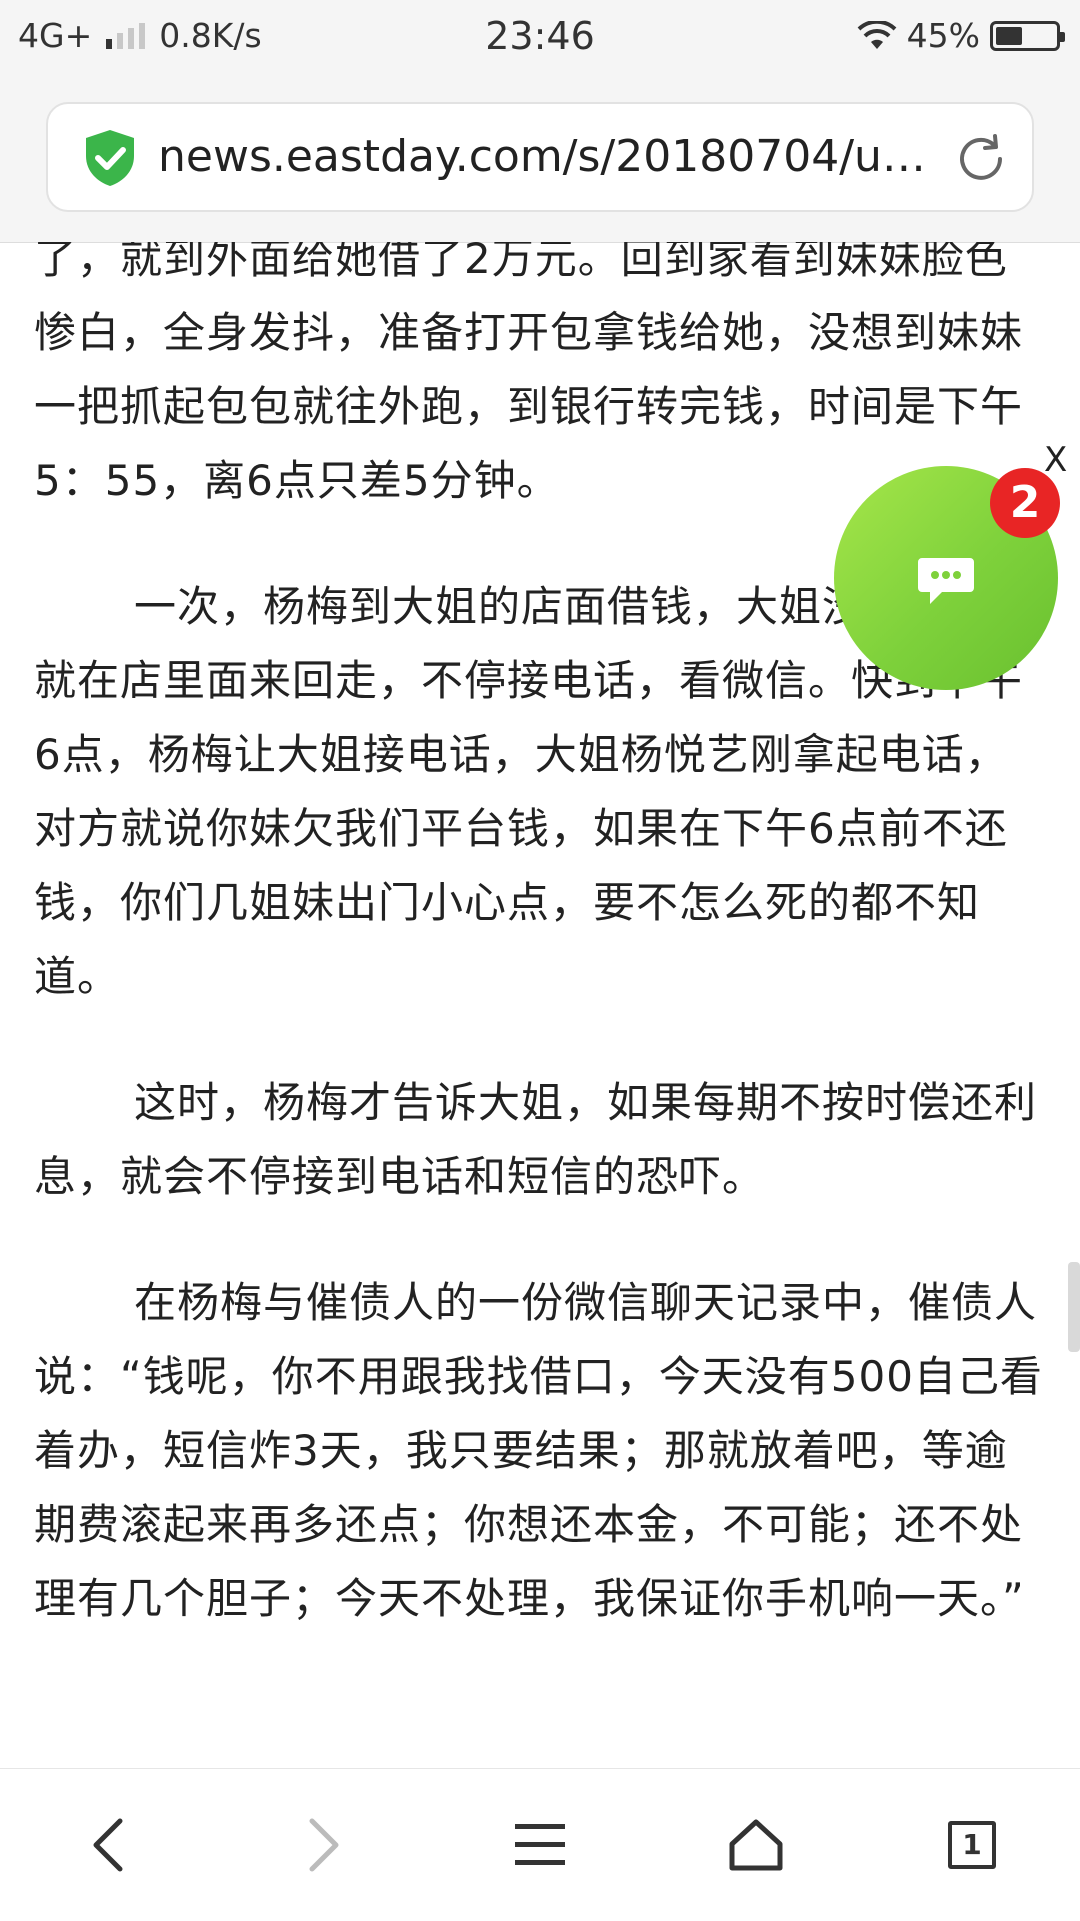  I want to click on battery-percent: 45%, so click(943, 35).